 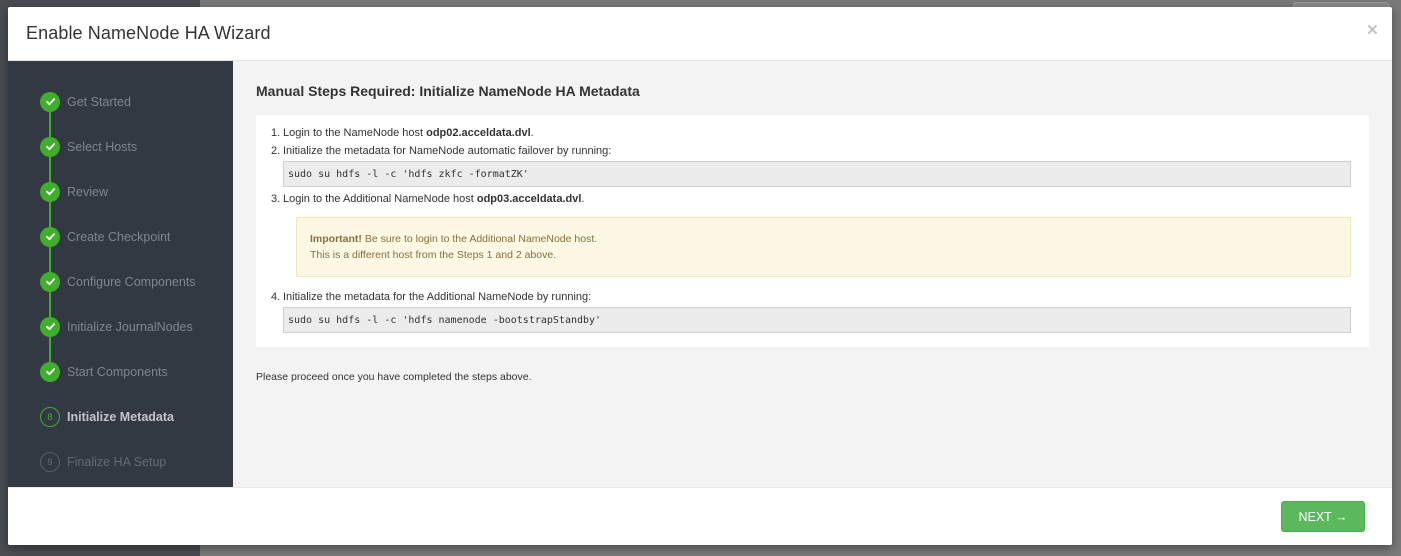 I want to click on command-code-block: sudo su hdfs -l -c 'hdfs zkfc -formatZK', so click(x=817, y=174).